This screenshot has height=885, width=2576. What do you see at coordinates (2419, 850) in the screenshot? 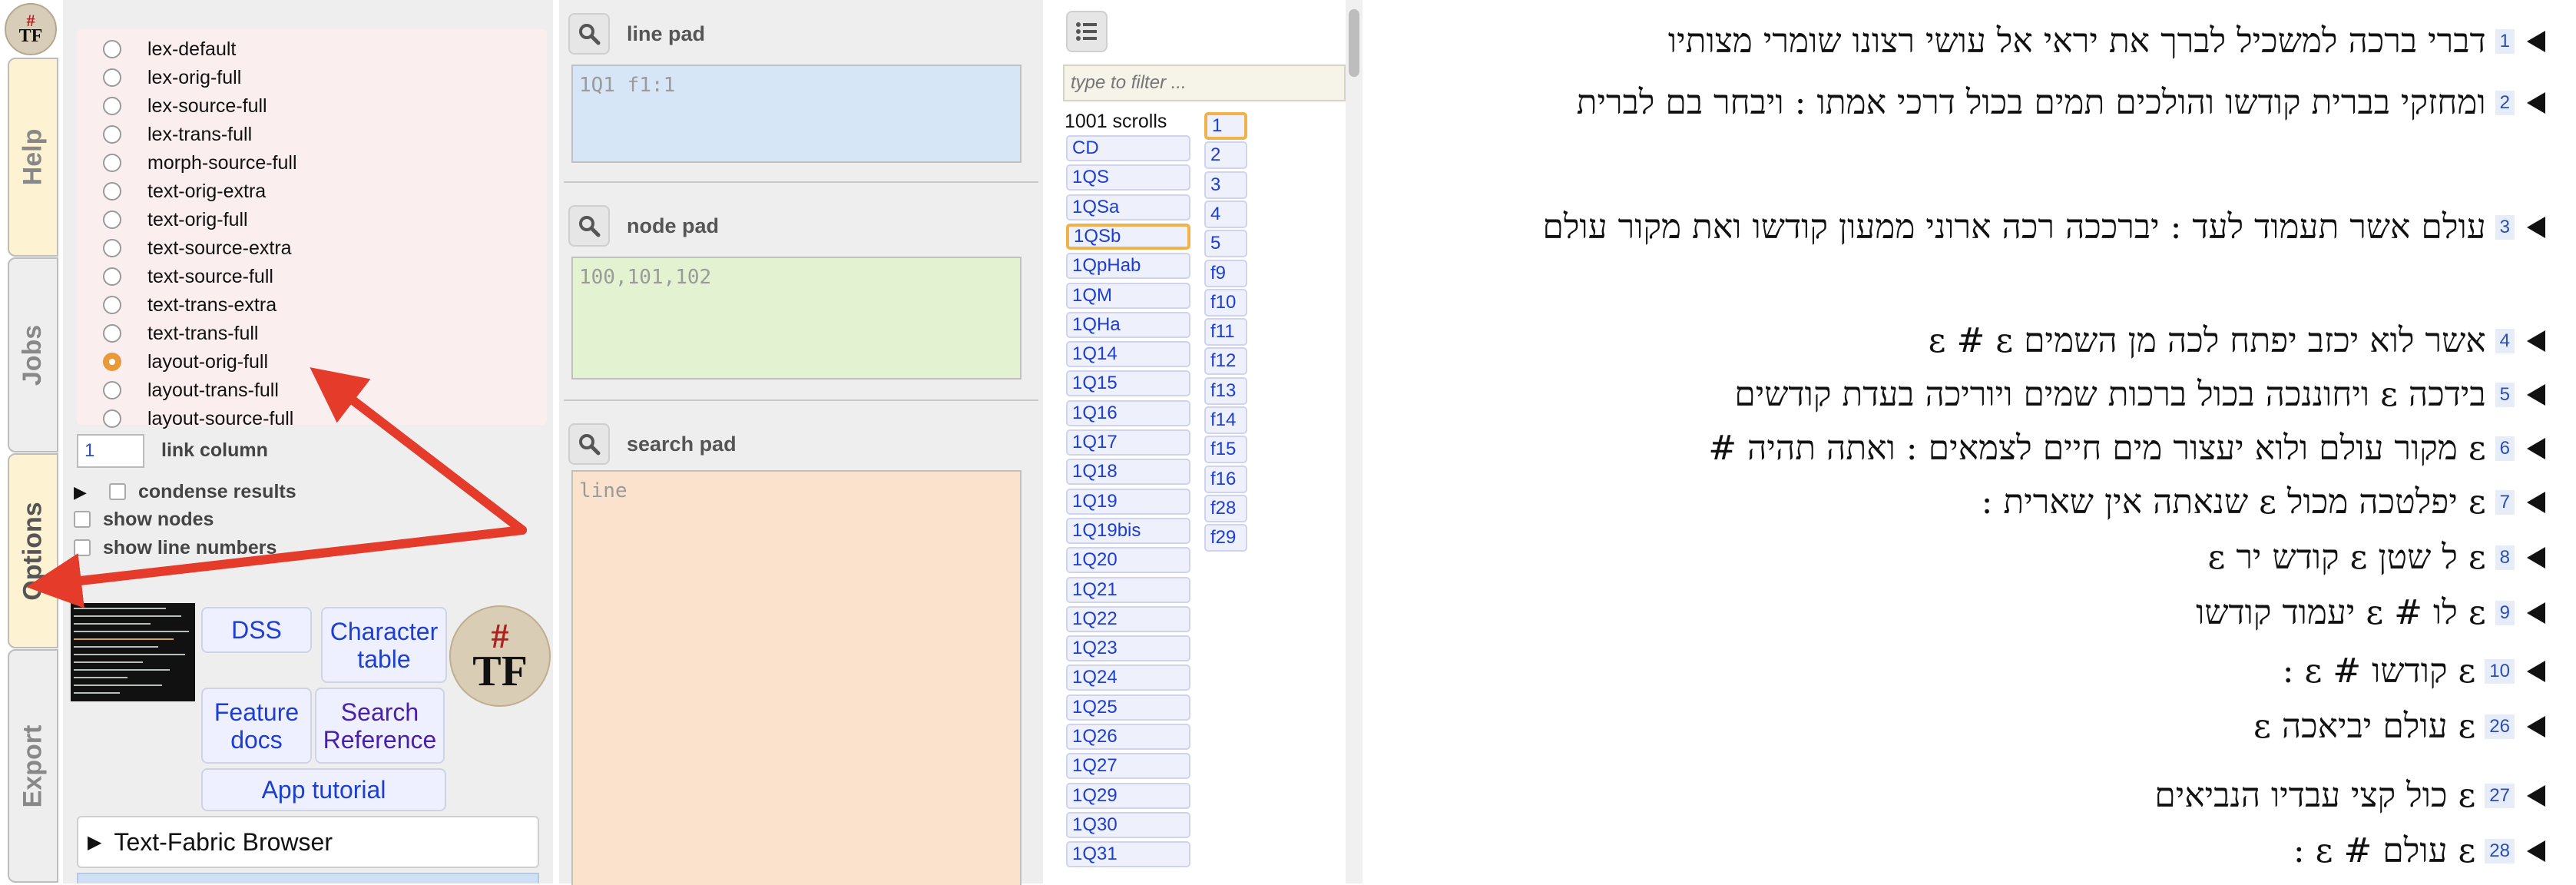
I see `text-line: ε עולם # ε : 28` at bounding box center [2419, 850].